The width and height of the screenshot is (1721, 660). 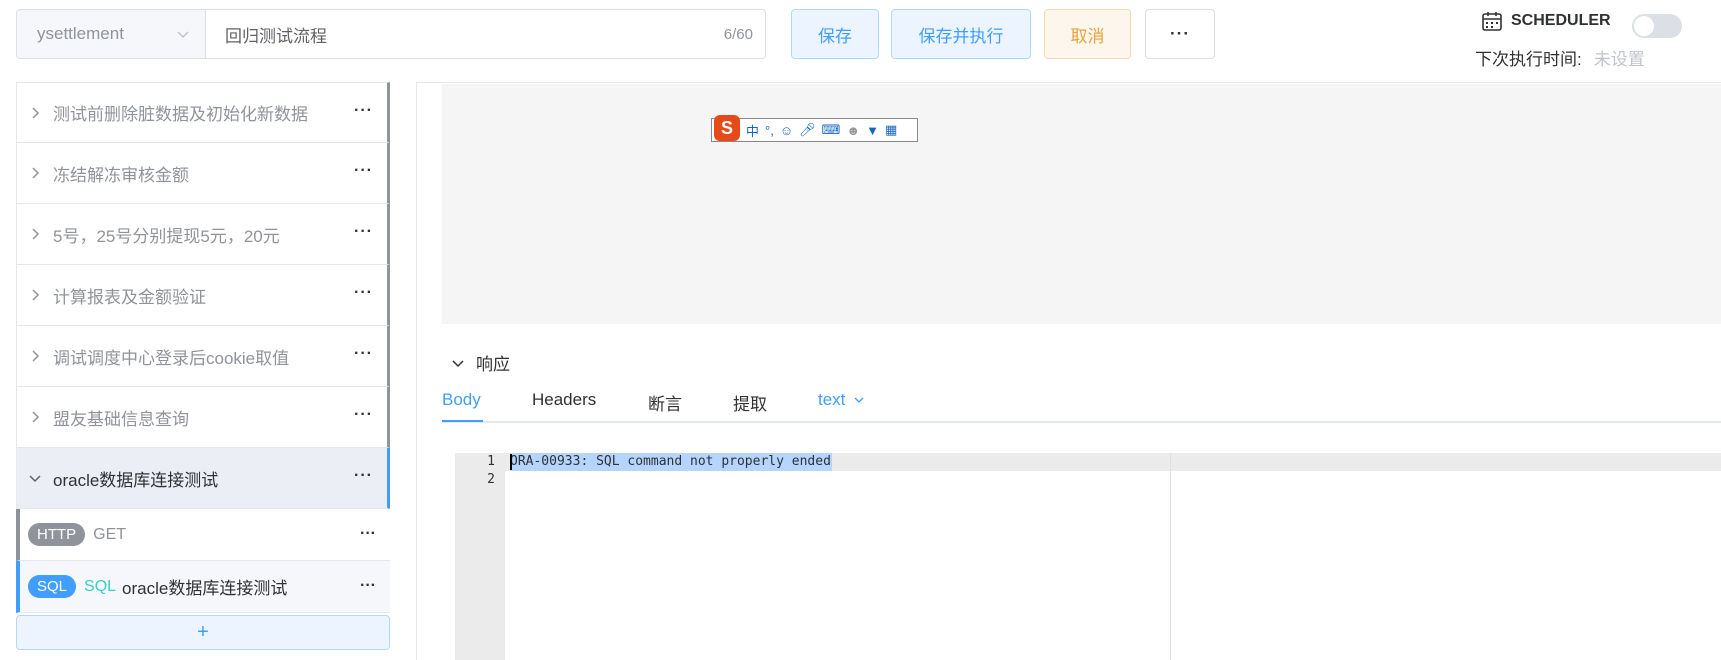 I want to click on ime-toolbar: S 中 °, ☺ 🎤︎ ⌨ ☻ ▼ ▦, so click(x=814, y=128).